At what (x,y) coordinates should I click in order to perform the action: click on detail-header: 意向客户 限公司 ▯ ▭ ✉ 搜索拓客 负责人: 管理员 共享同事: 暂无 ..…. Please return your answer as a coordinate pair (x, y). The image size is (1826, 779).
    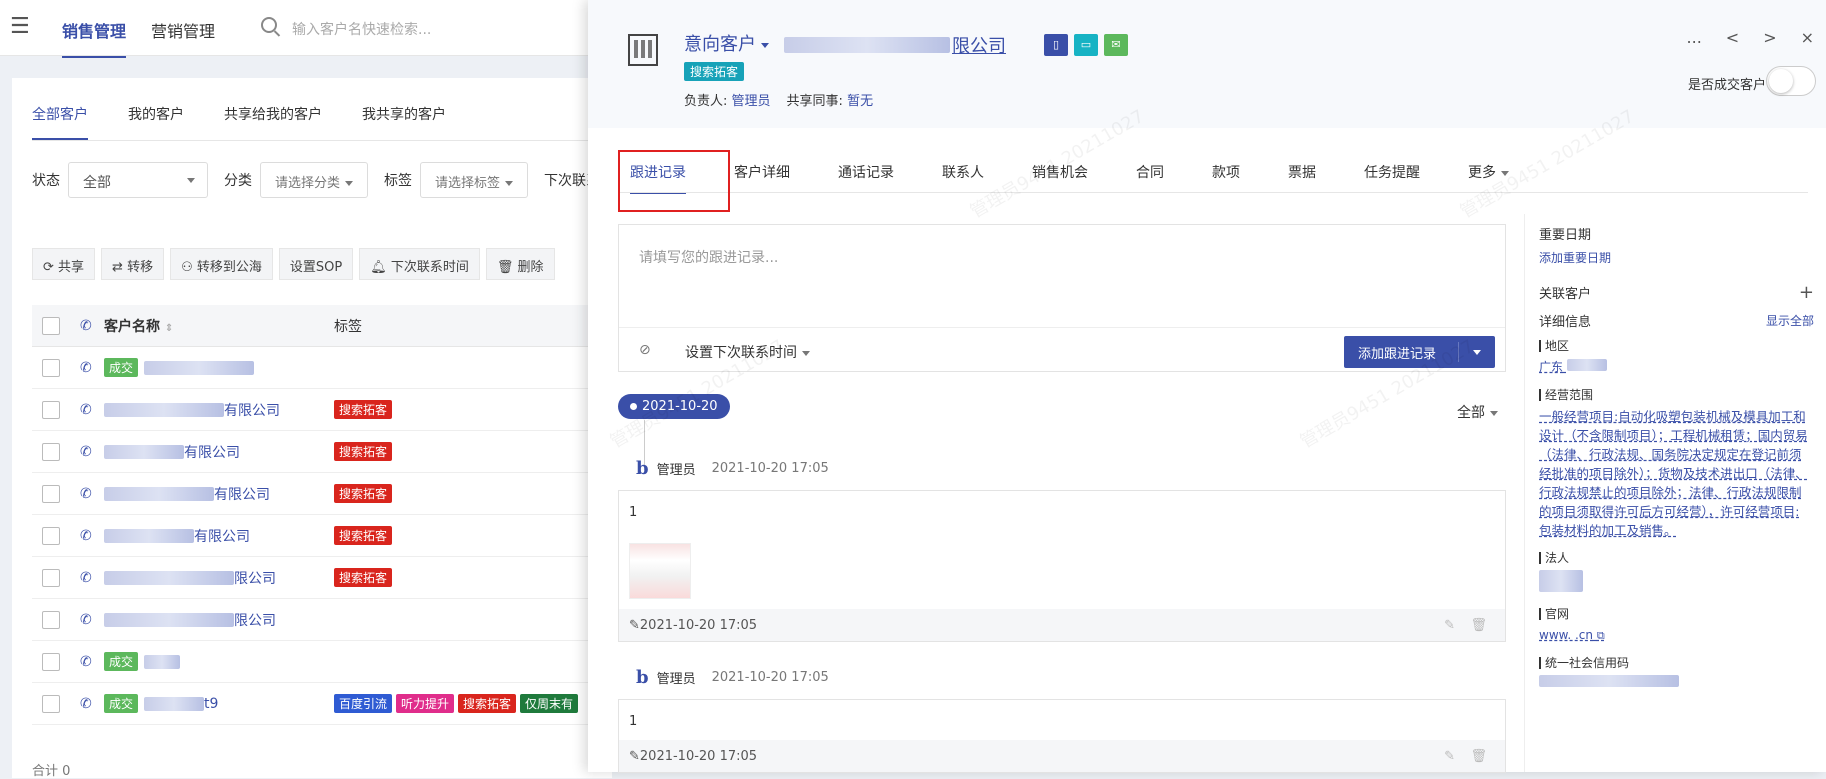
    Looking at the image, I should click on (1207, 64).